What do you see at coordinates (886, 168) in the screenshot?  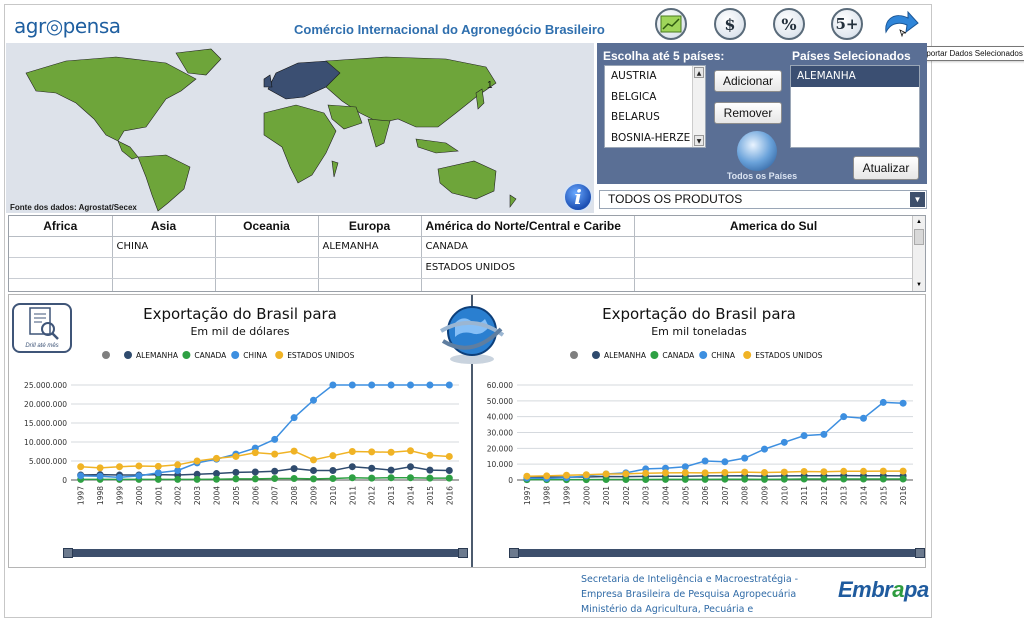 I see `update-button: Atualizar` at bounding box center [886, 168].